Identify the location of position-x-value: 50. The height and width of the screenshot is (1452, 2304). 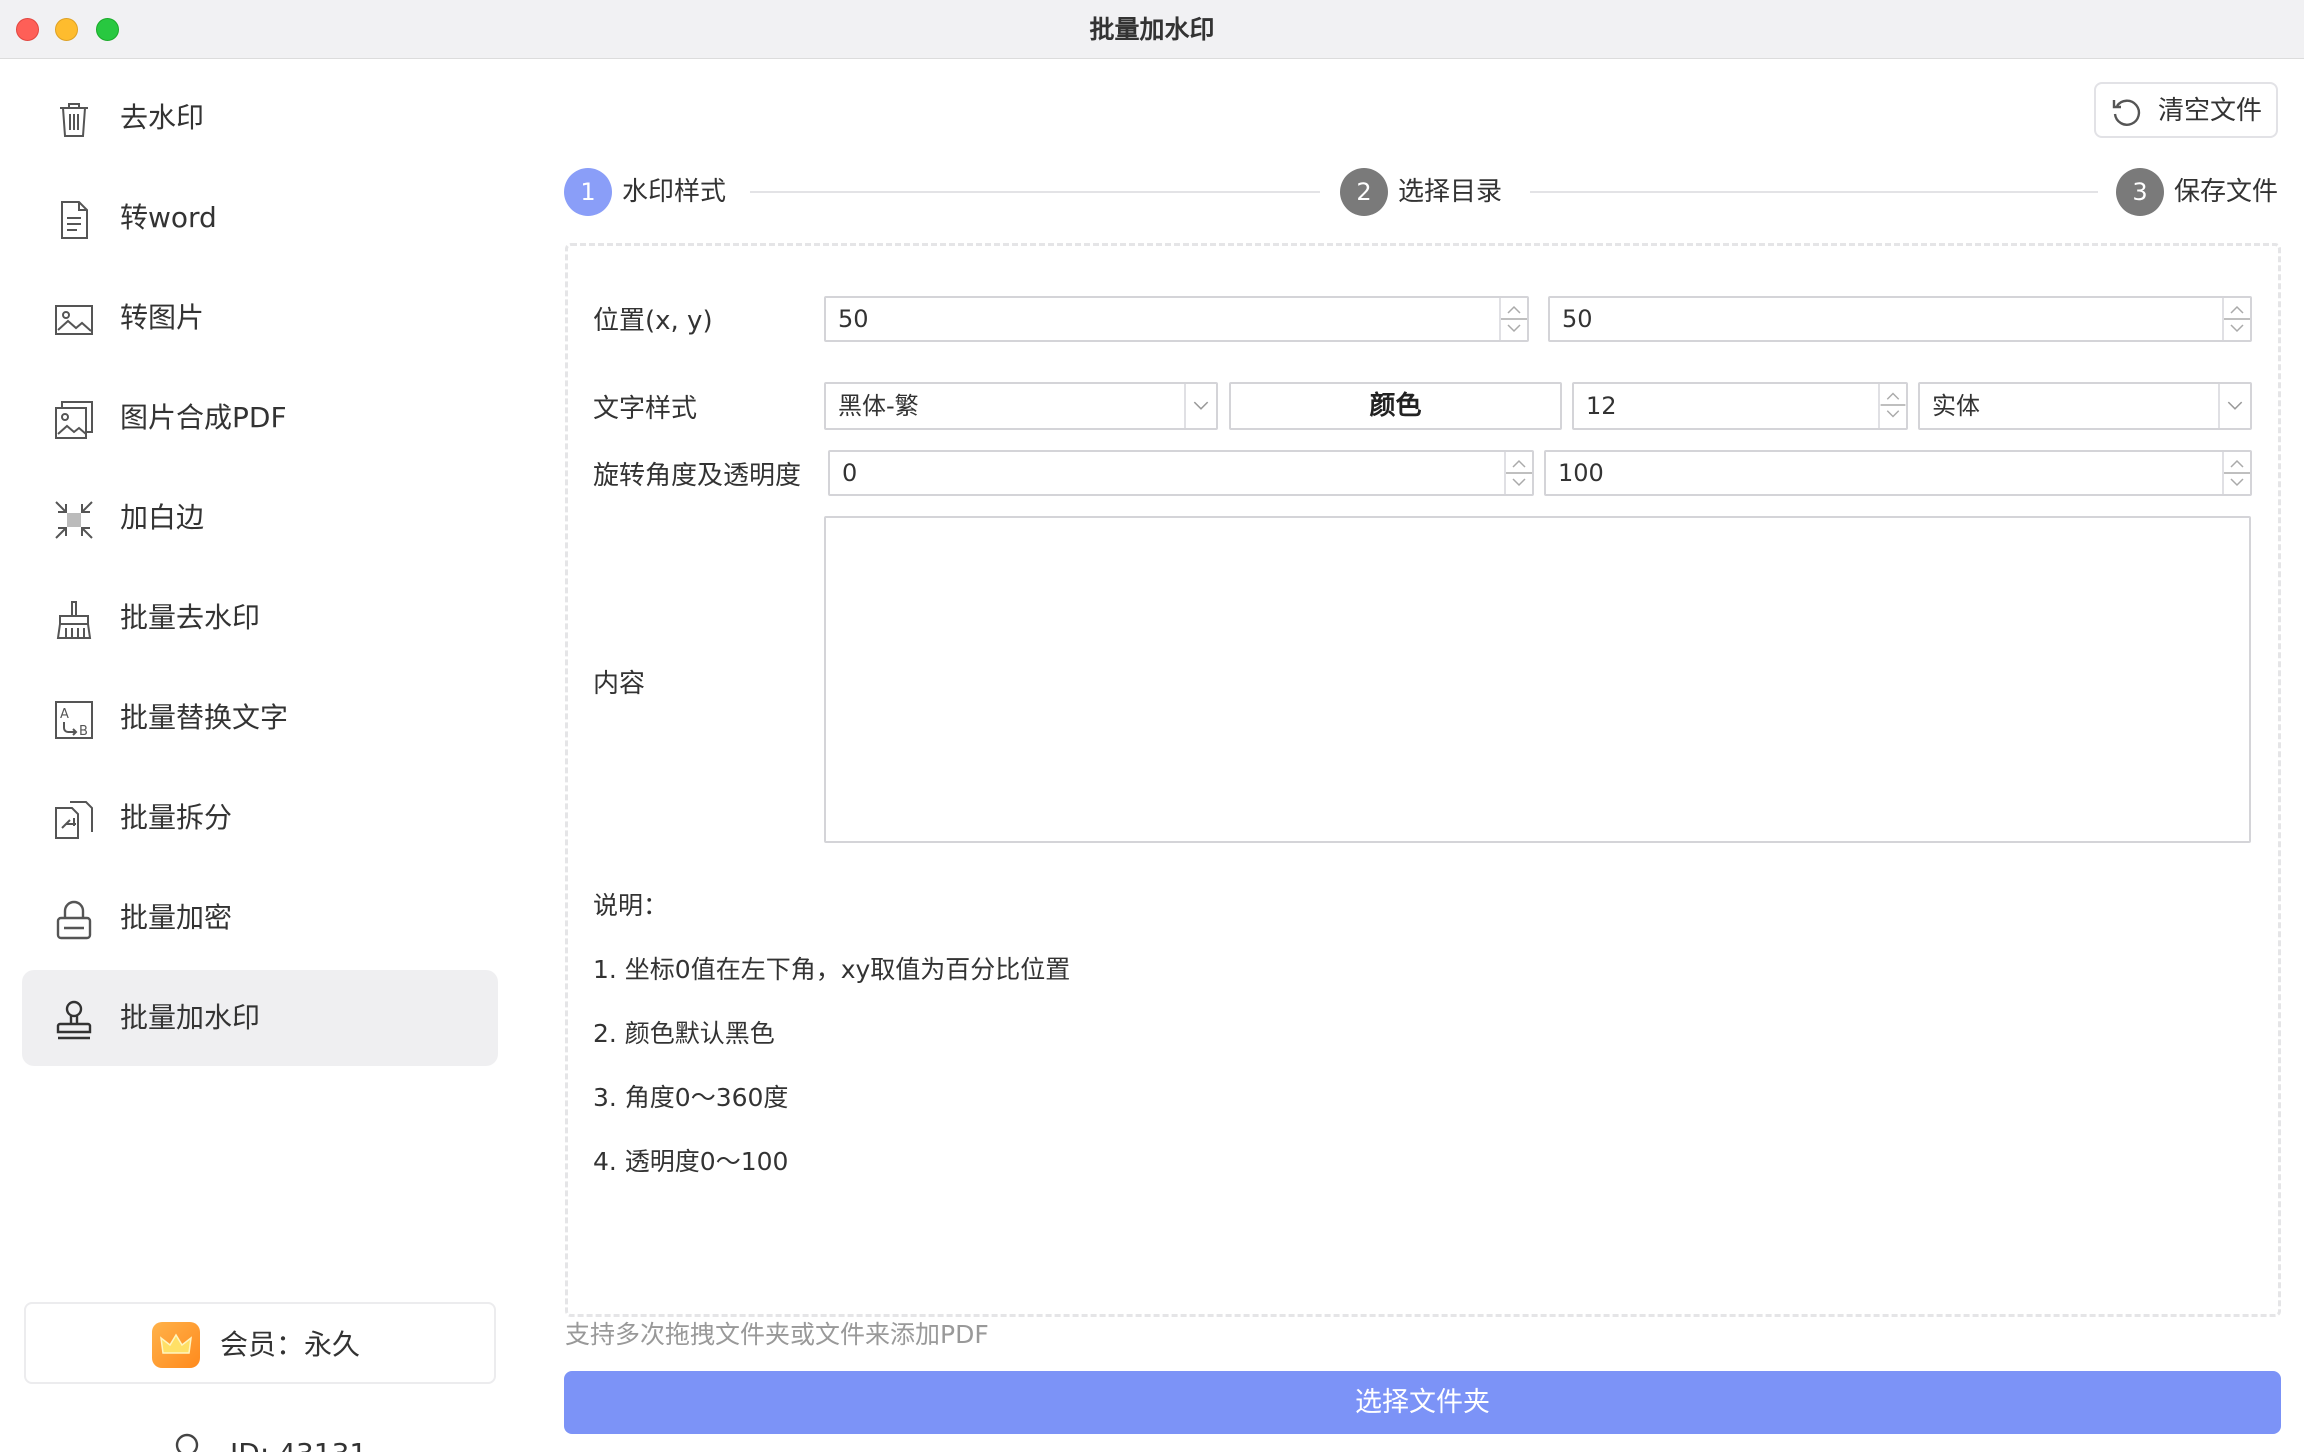
(853, 319).